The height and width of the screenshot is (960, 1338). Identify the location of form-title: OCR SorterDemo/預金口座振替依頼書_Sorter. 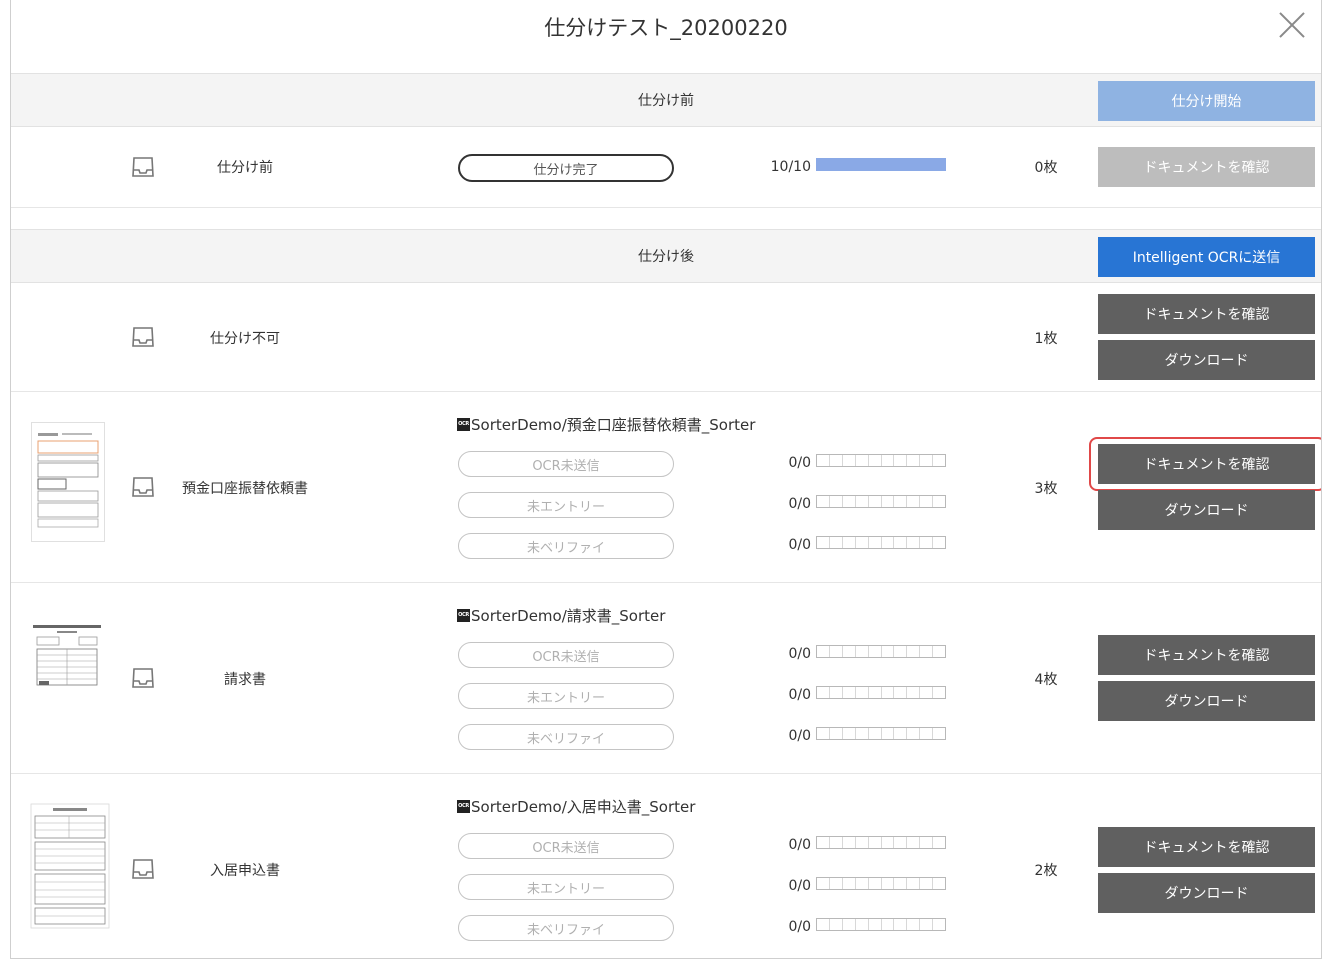
(606, 424).